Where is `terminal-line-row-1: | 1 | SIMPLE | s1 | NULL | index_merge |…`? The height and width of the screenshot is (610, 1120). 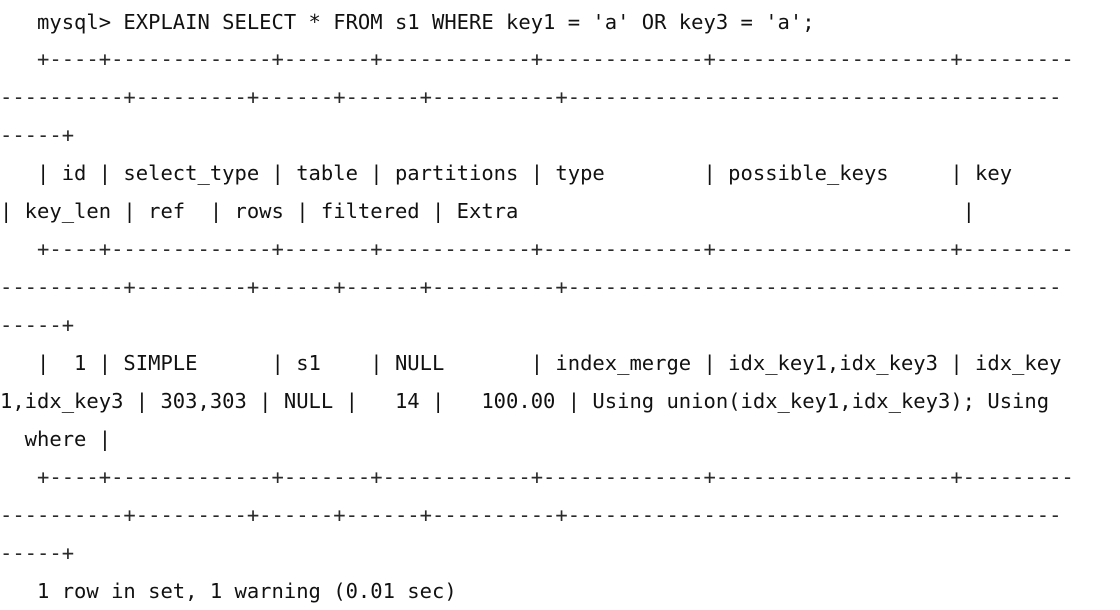 terminal-line-row-1: | 1 | SIMPLE | s1 | NULL | index_merge |… is located at coordinates (531, 363).